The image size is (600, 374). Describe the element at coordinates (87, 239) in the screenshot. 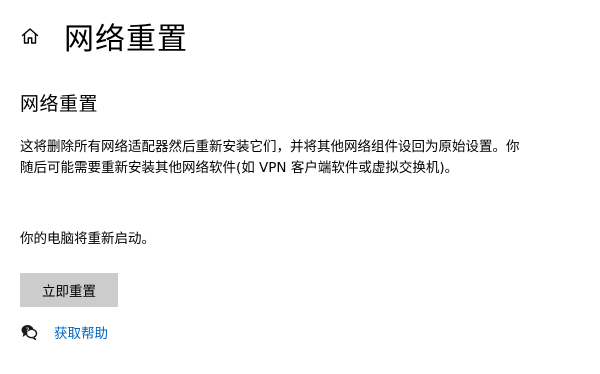

I see `restart-note: 你的电脑将重新启动。` at that location.